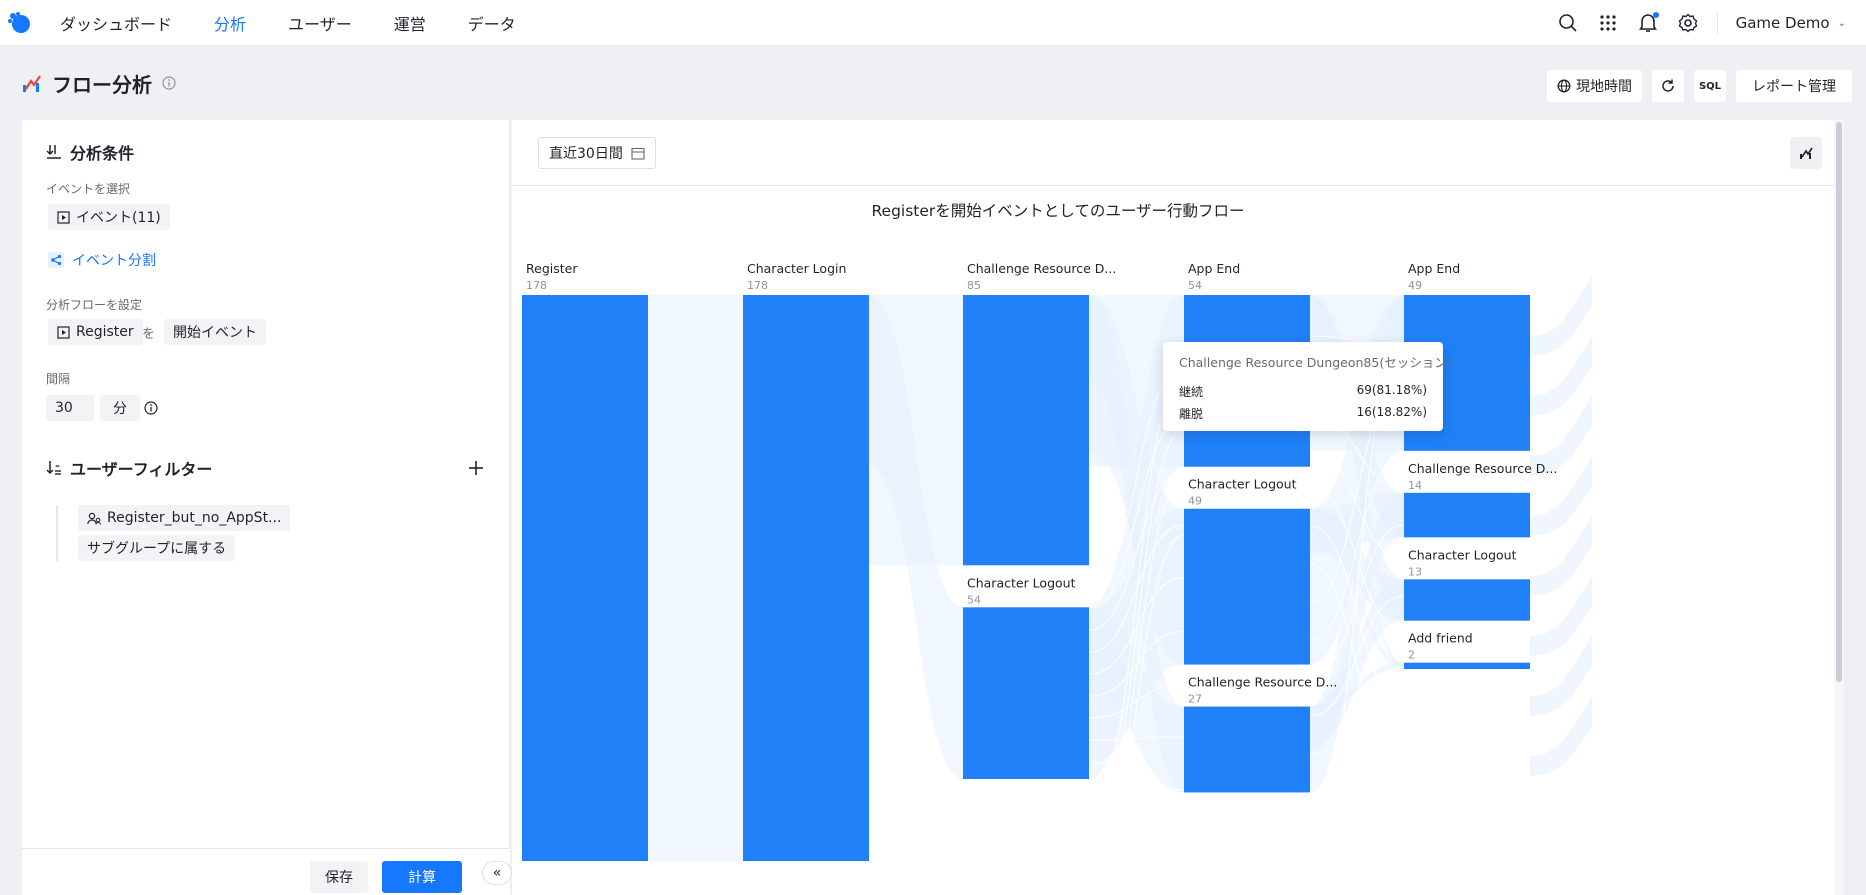 The image size is (1866, 895). What do you see at coordinates (320, 23) in the screenshot?
I see `nav-users: ユーザー` at bounding box center [320, 23].